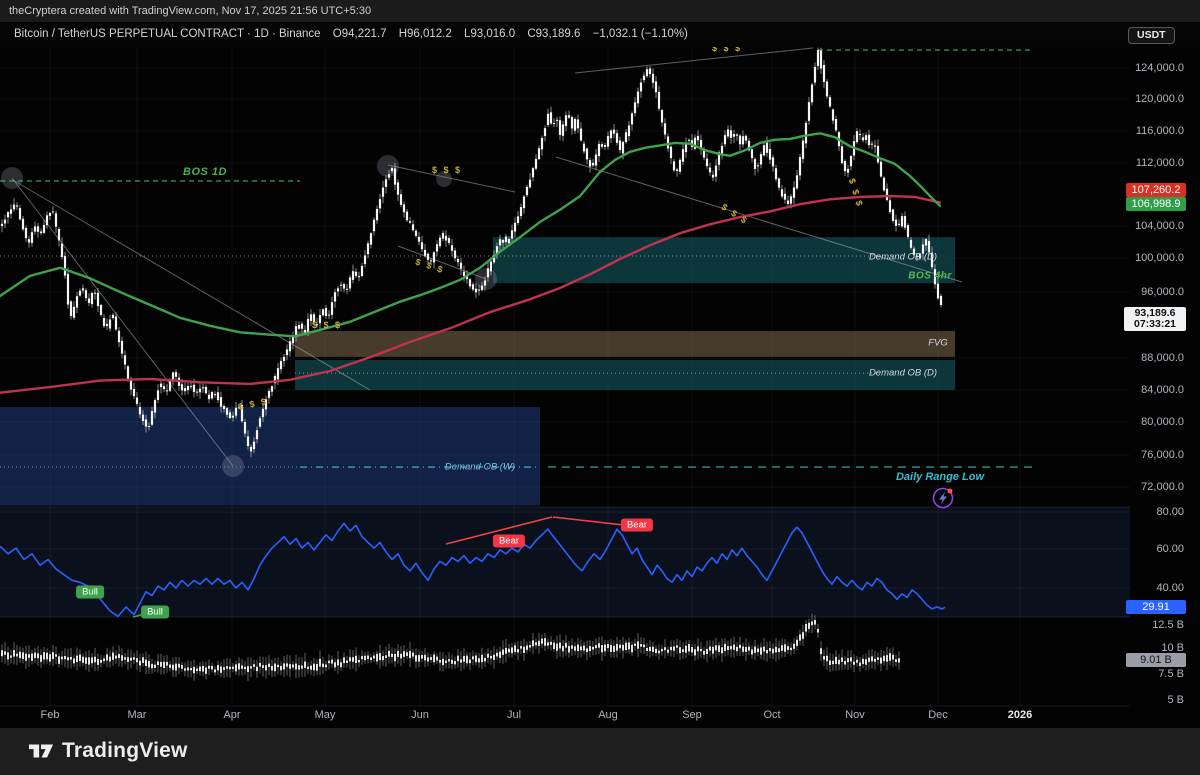 This screenshot has width=1200, height=775. Describe the element at coordinates (442, 262) in the screenshot. I see `trendline-may-channel-bottom` at that location.